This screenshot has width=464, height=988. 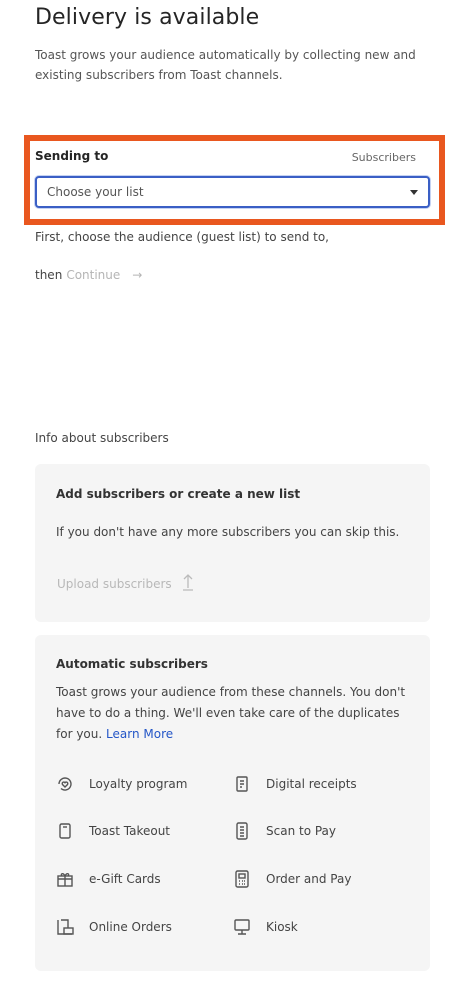 I want to click on upload-subscribers-button: Upload subscribers, so click(x=125, y=584).